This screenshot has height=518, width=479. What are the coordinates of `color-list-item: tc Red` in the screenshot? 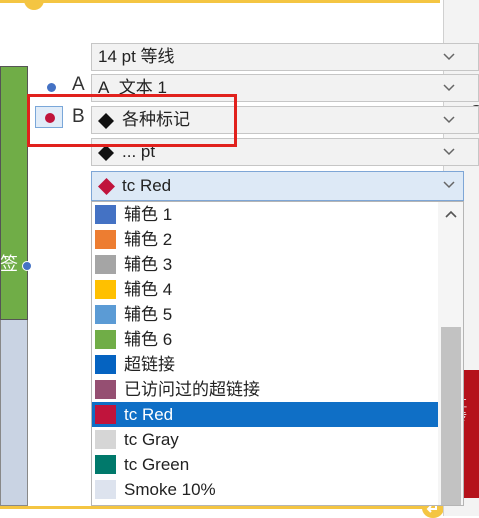 It's located at (265, 414).